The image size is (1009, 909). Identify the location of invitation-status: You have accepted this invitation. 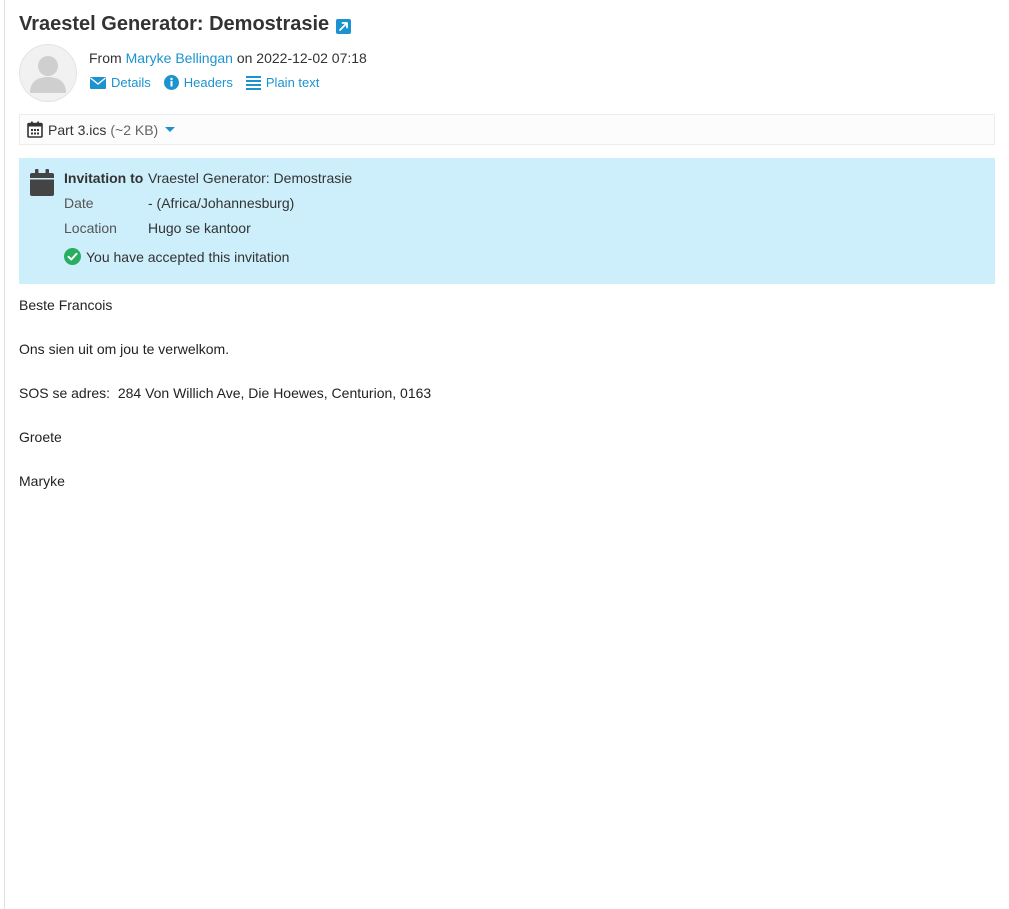
(176, 256).